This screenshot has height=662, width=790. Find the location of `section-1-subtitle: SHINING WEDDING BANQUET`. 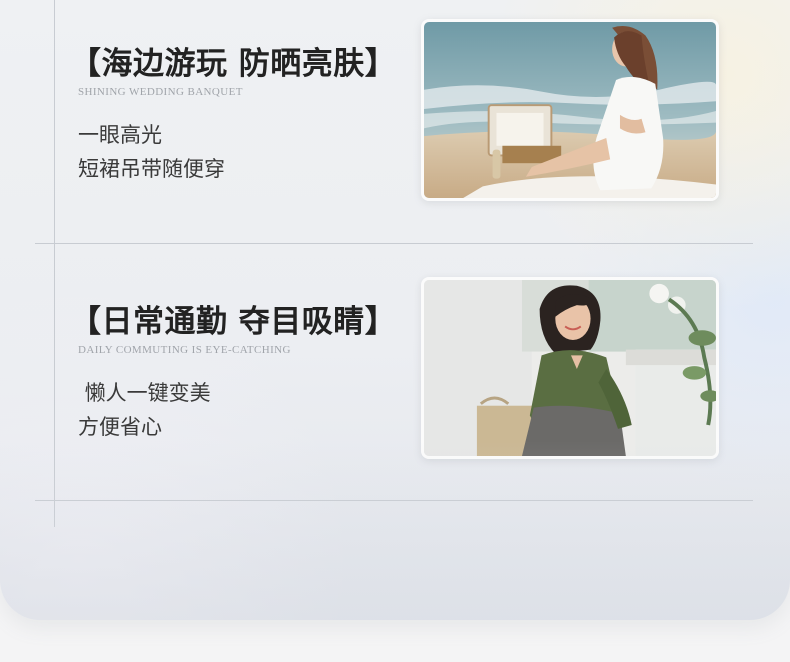

section-1-subtitle: SHINING WEDDING BANQUET is located at coordinates (160, 92).